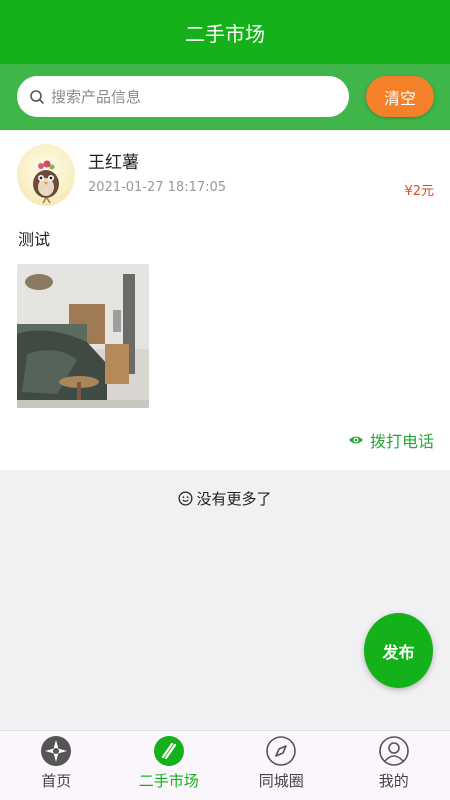 Image resolution: width=450 pixels, height=800 pixels. I want to click on user-icon, so click(393, 751).